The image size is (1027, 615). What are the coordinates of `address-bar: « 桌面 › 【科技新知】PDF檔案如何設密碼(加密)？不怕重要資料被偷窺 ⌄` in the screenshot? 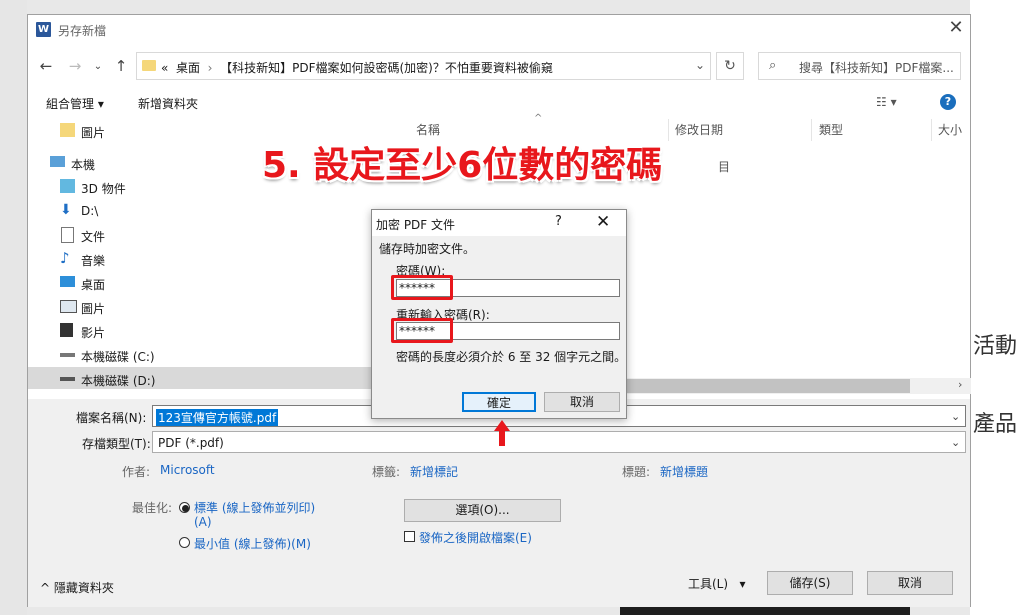 It's located at (423, 66).